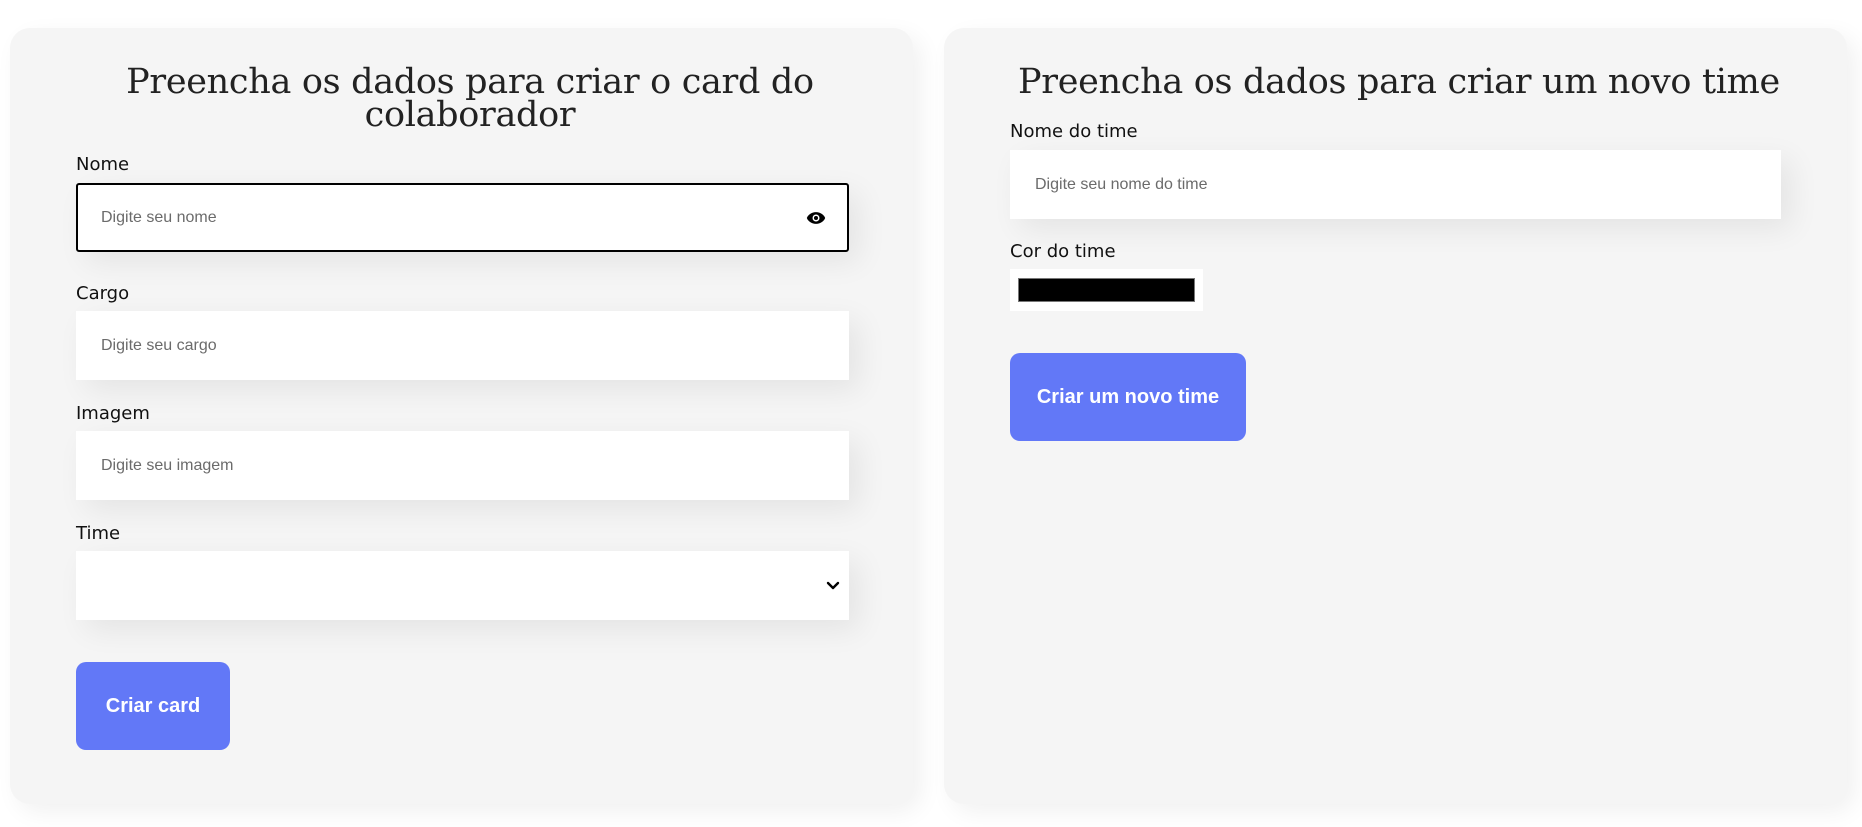  Describe the element at coordinates (462, 465) in the screenshot. I see `imagem-input` at that location.